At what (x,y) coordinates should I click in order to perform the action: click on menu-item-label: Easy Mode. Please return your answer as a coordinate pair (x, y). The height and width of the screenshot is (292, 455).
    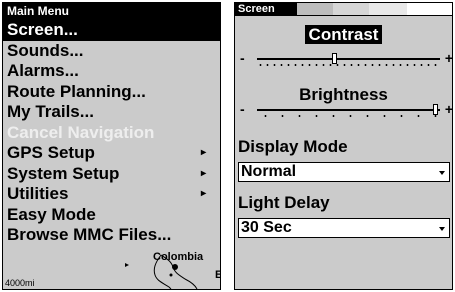
    Looking at the image, I should click on (51, 214).